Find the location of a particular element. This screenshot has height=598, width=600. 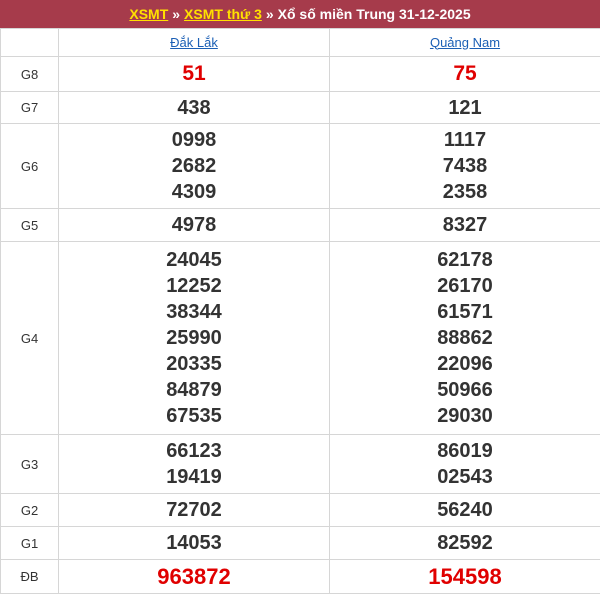

prize-row-g1: G1 14053 82592 is located at coordinates (300, 543).